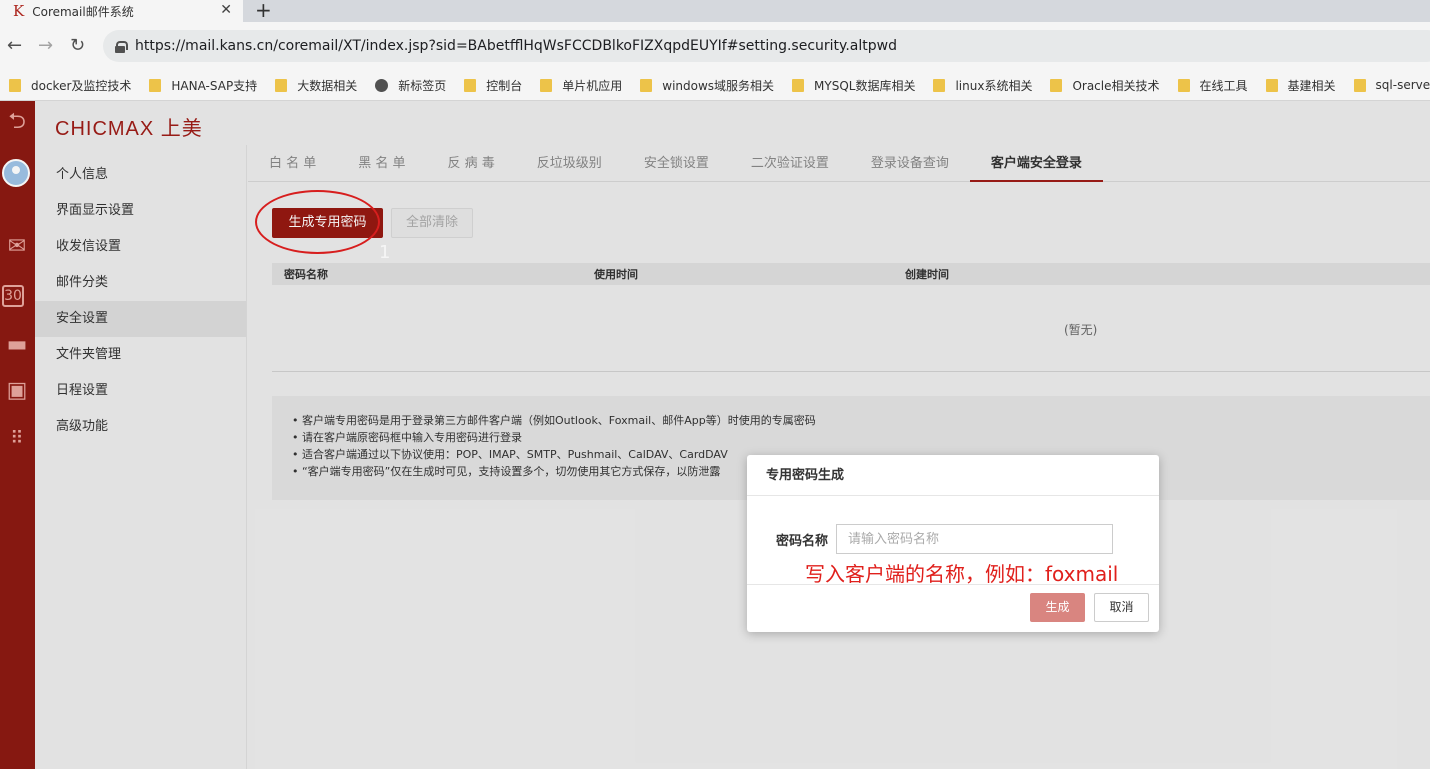  Describe the element at coordinates (1057, 607) in the screenshot. I see `dialog-generate-button: 生成` at that location.